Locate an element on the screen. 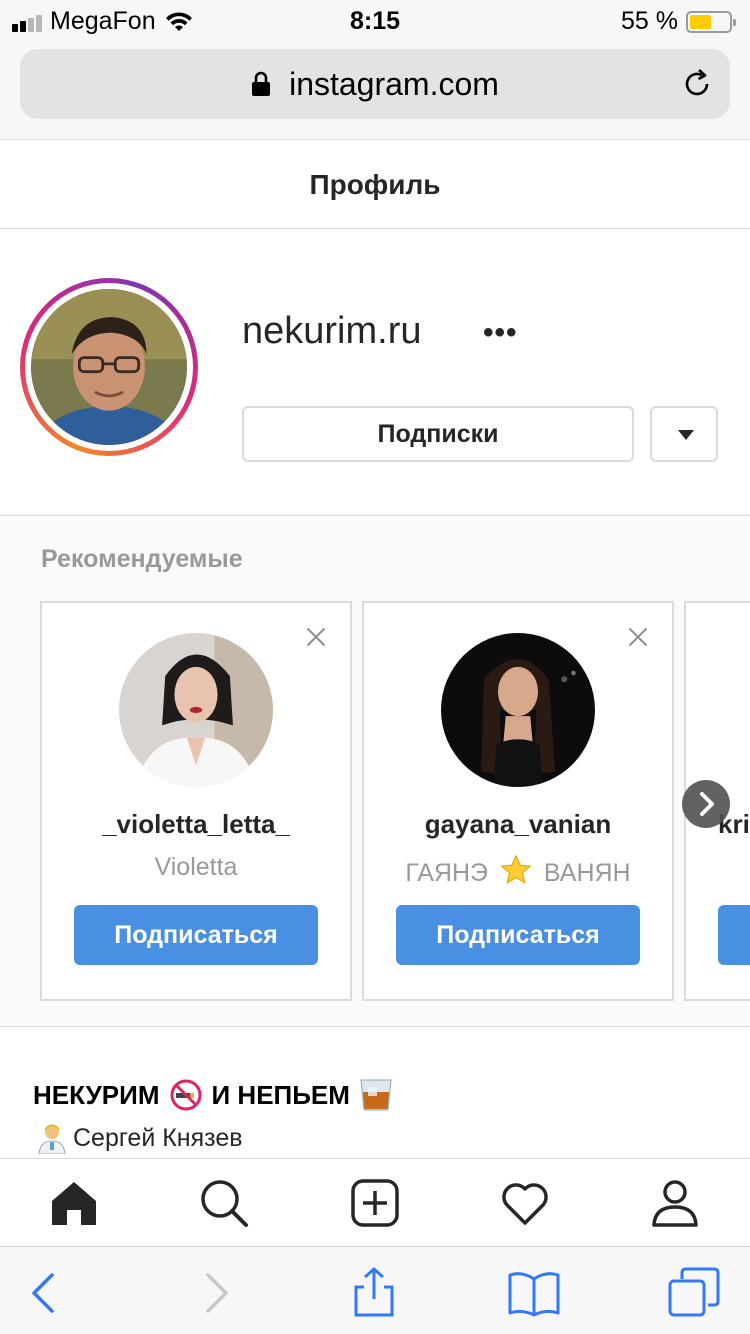  doctor-icon is located at coordinates (52, 1139).